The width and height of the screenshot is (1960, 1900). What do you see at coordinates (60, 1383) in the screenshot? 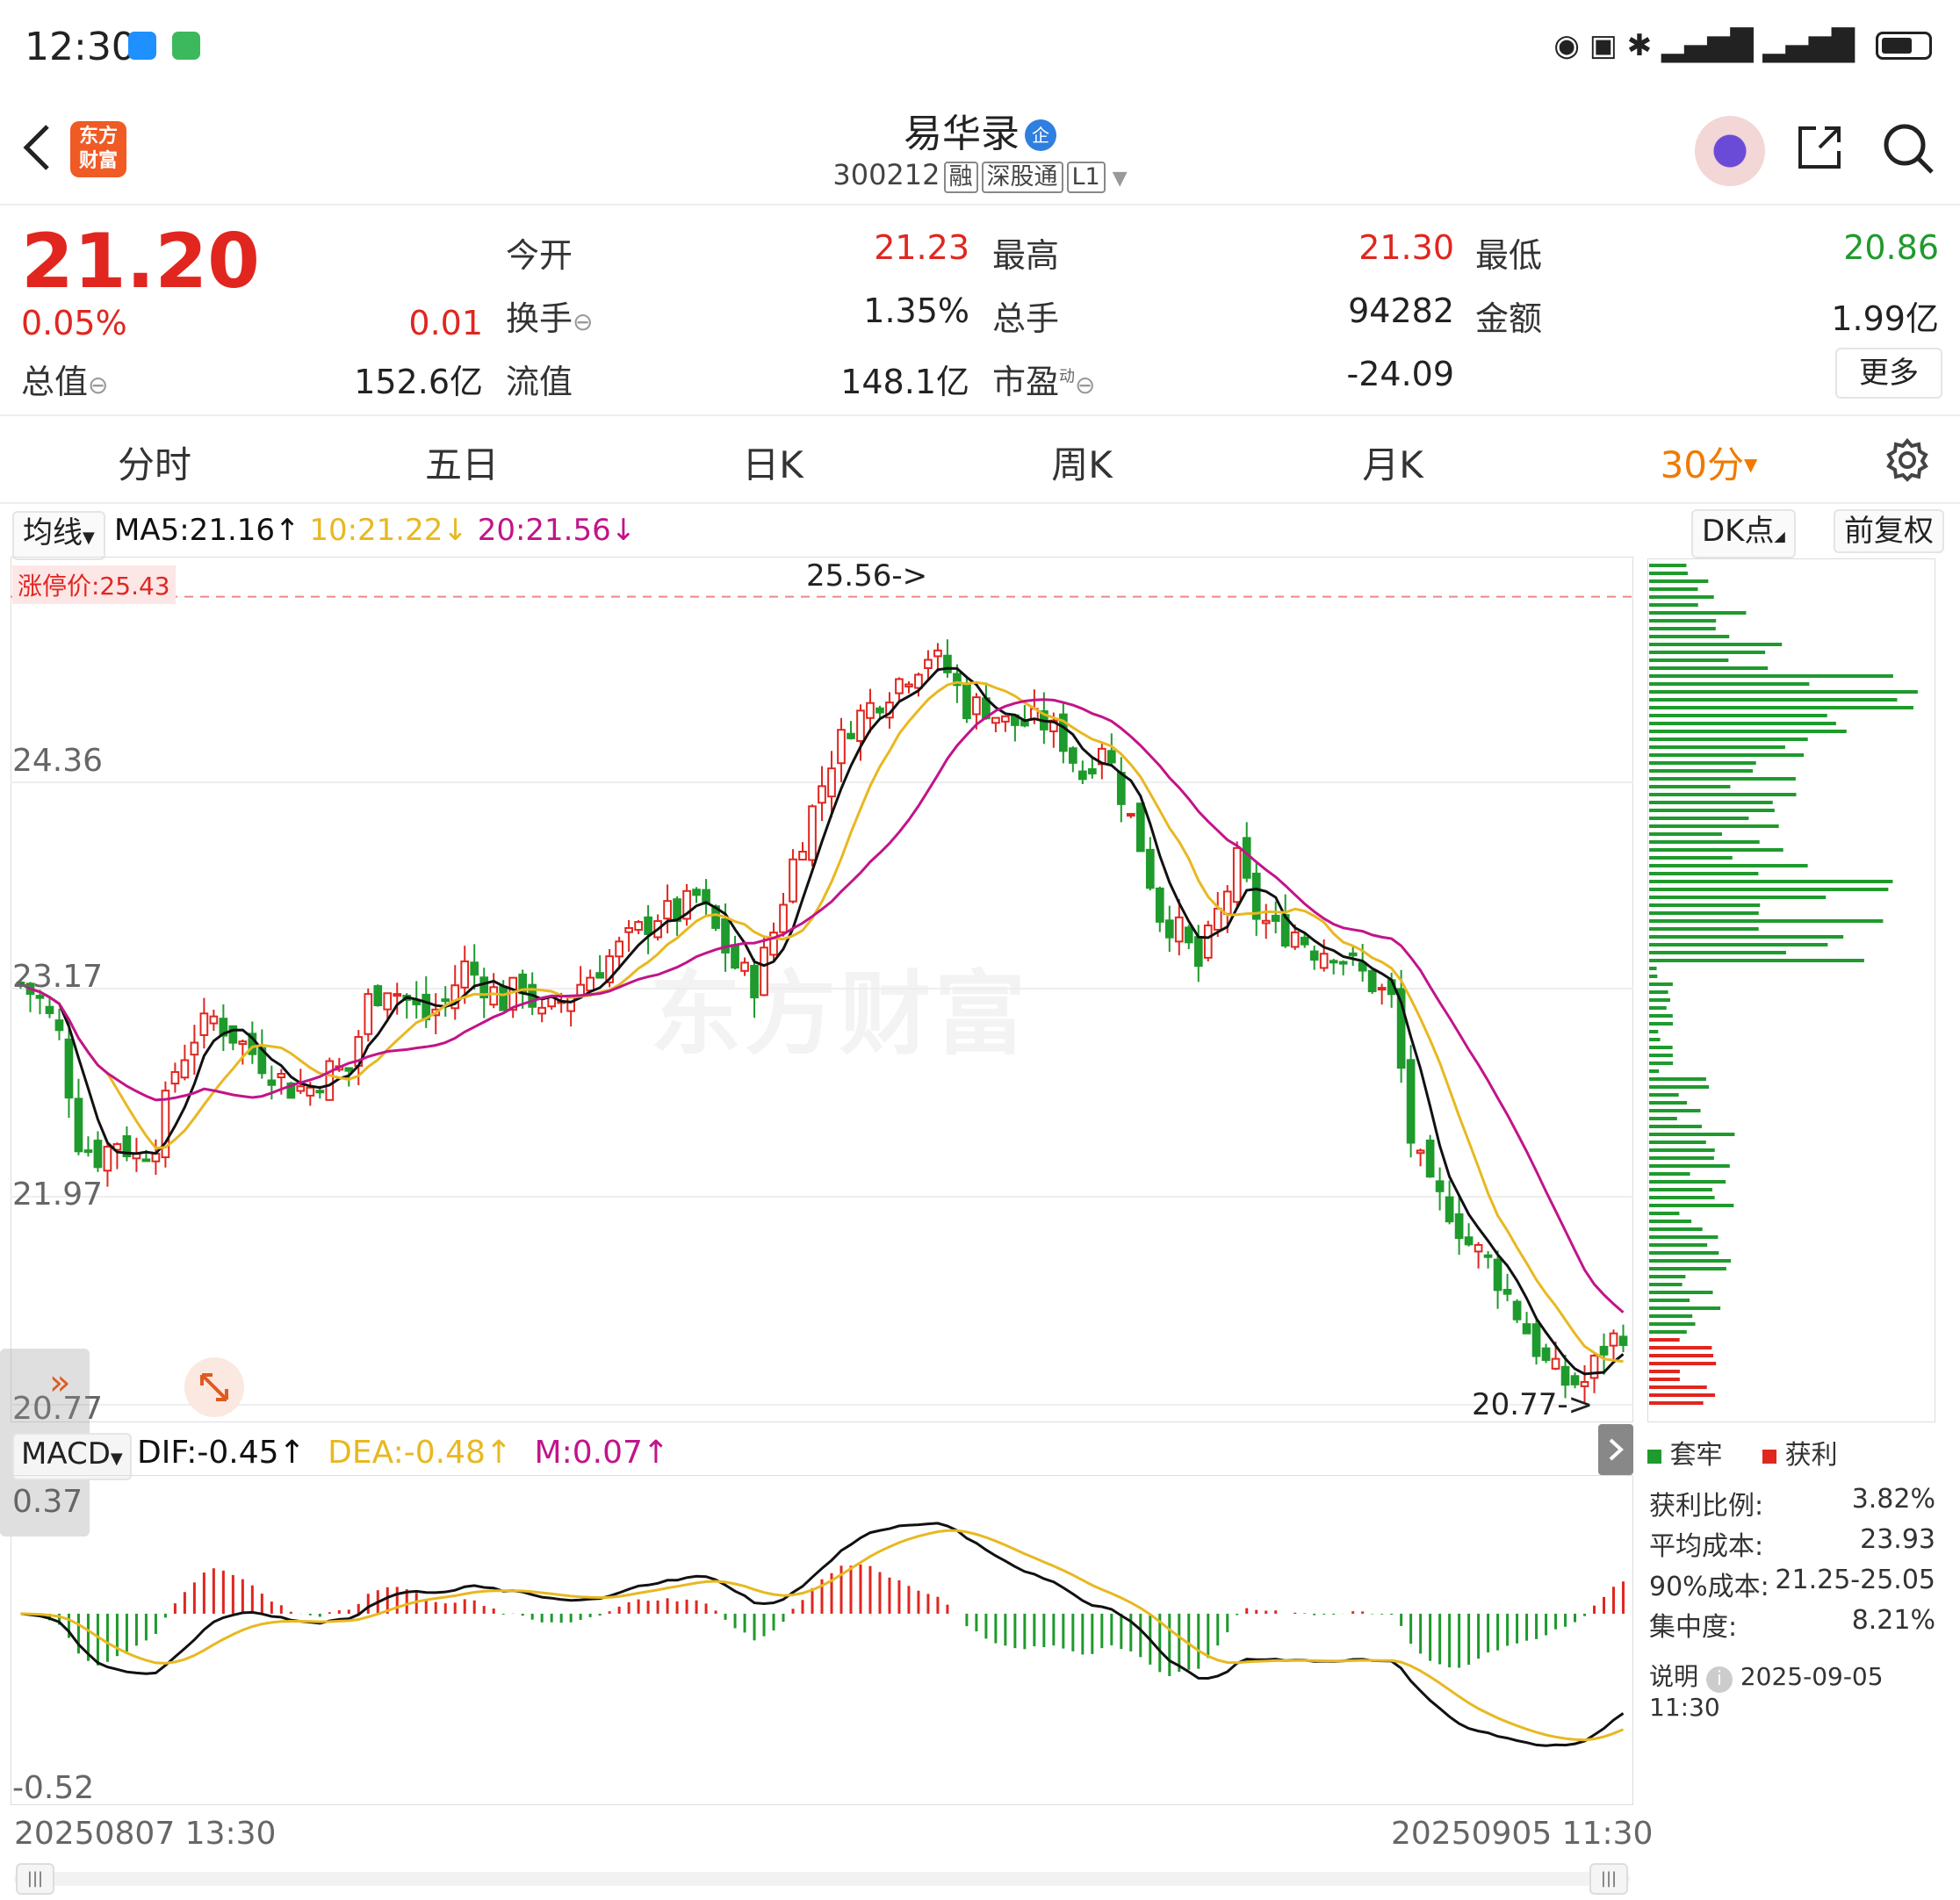
I see `double-chevron-icon: »` at bounding box center [60, 1383].